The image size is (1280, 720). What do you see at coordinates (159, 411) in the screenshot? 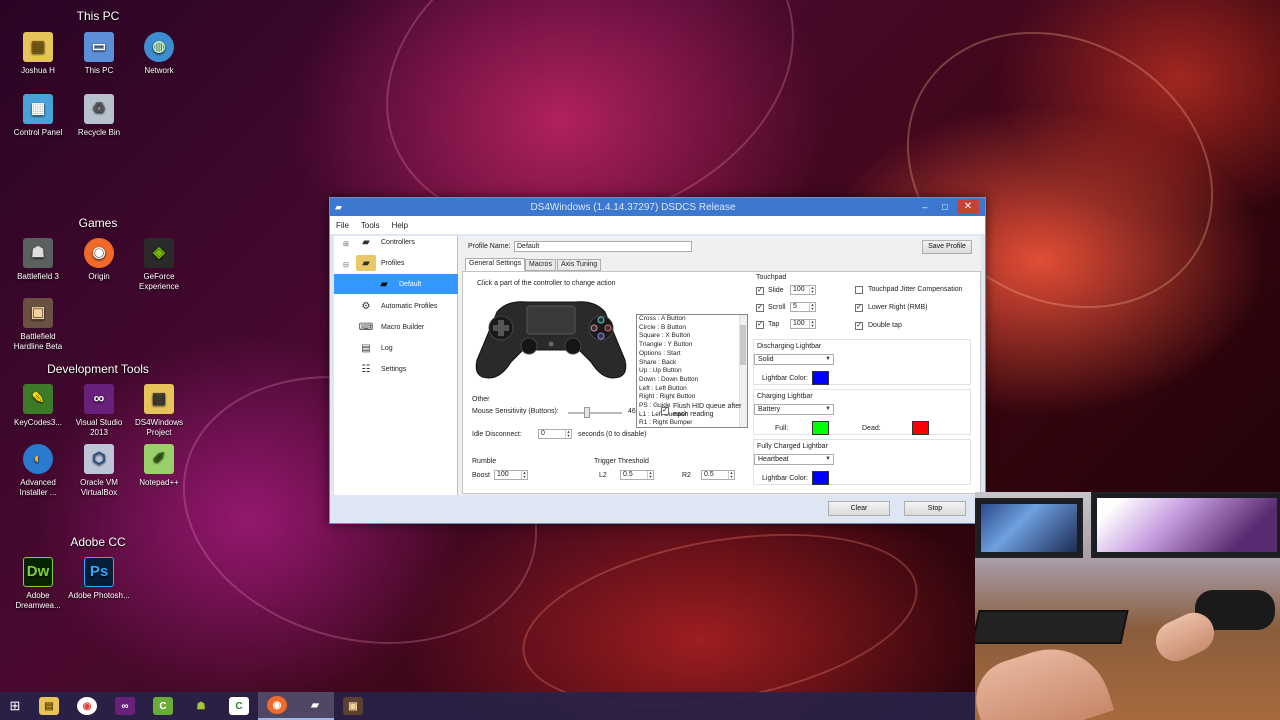
I see `desktop-icon-ds4windows-project: ▤ DS4Windows Project` at bounding box center [159, 411].